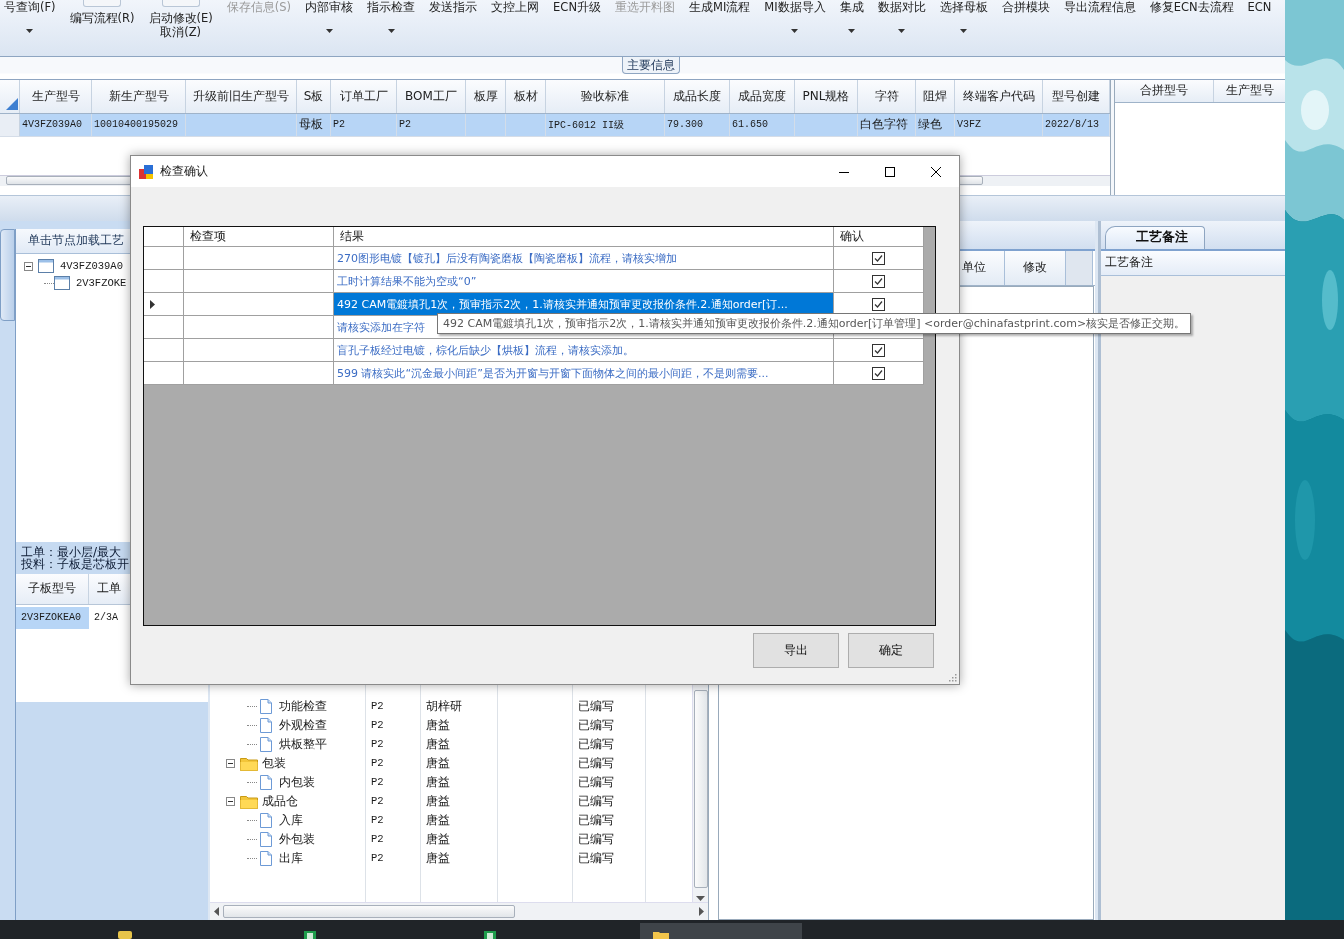  What do you see at coordinates (364, 96) in the screenshot?
I see `column-header: 订单工厂` at bounding box center [364, 96].